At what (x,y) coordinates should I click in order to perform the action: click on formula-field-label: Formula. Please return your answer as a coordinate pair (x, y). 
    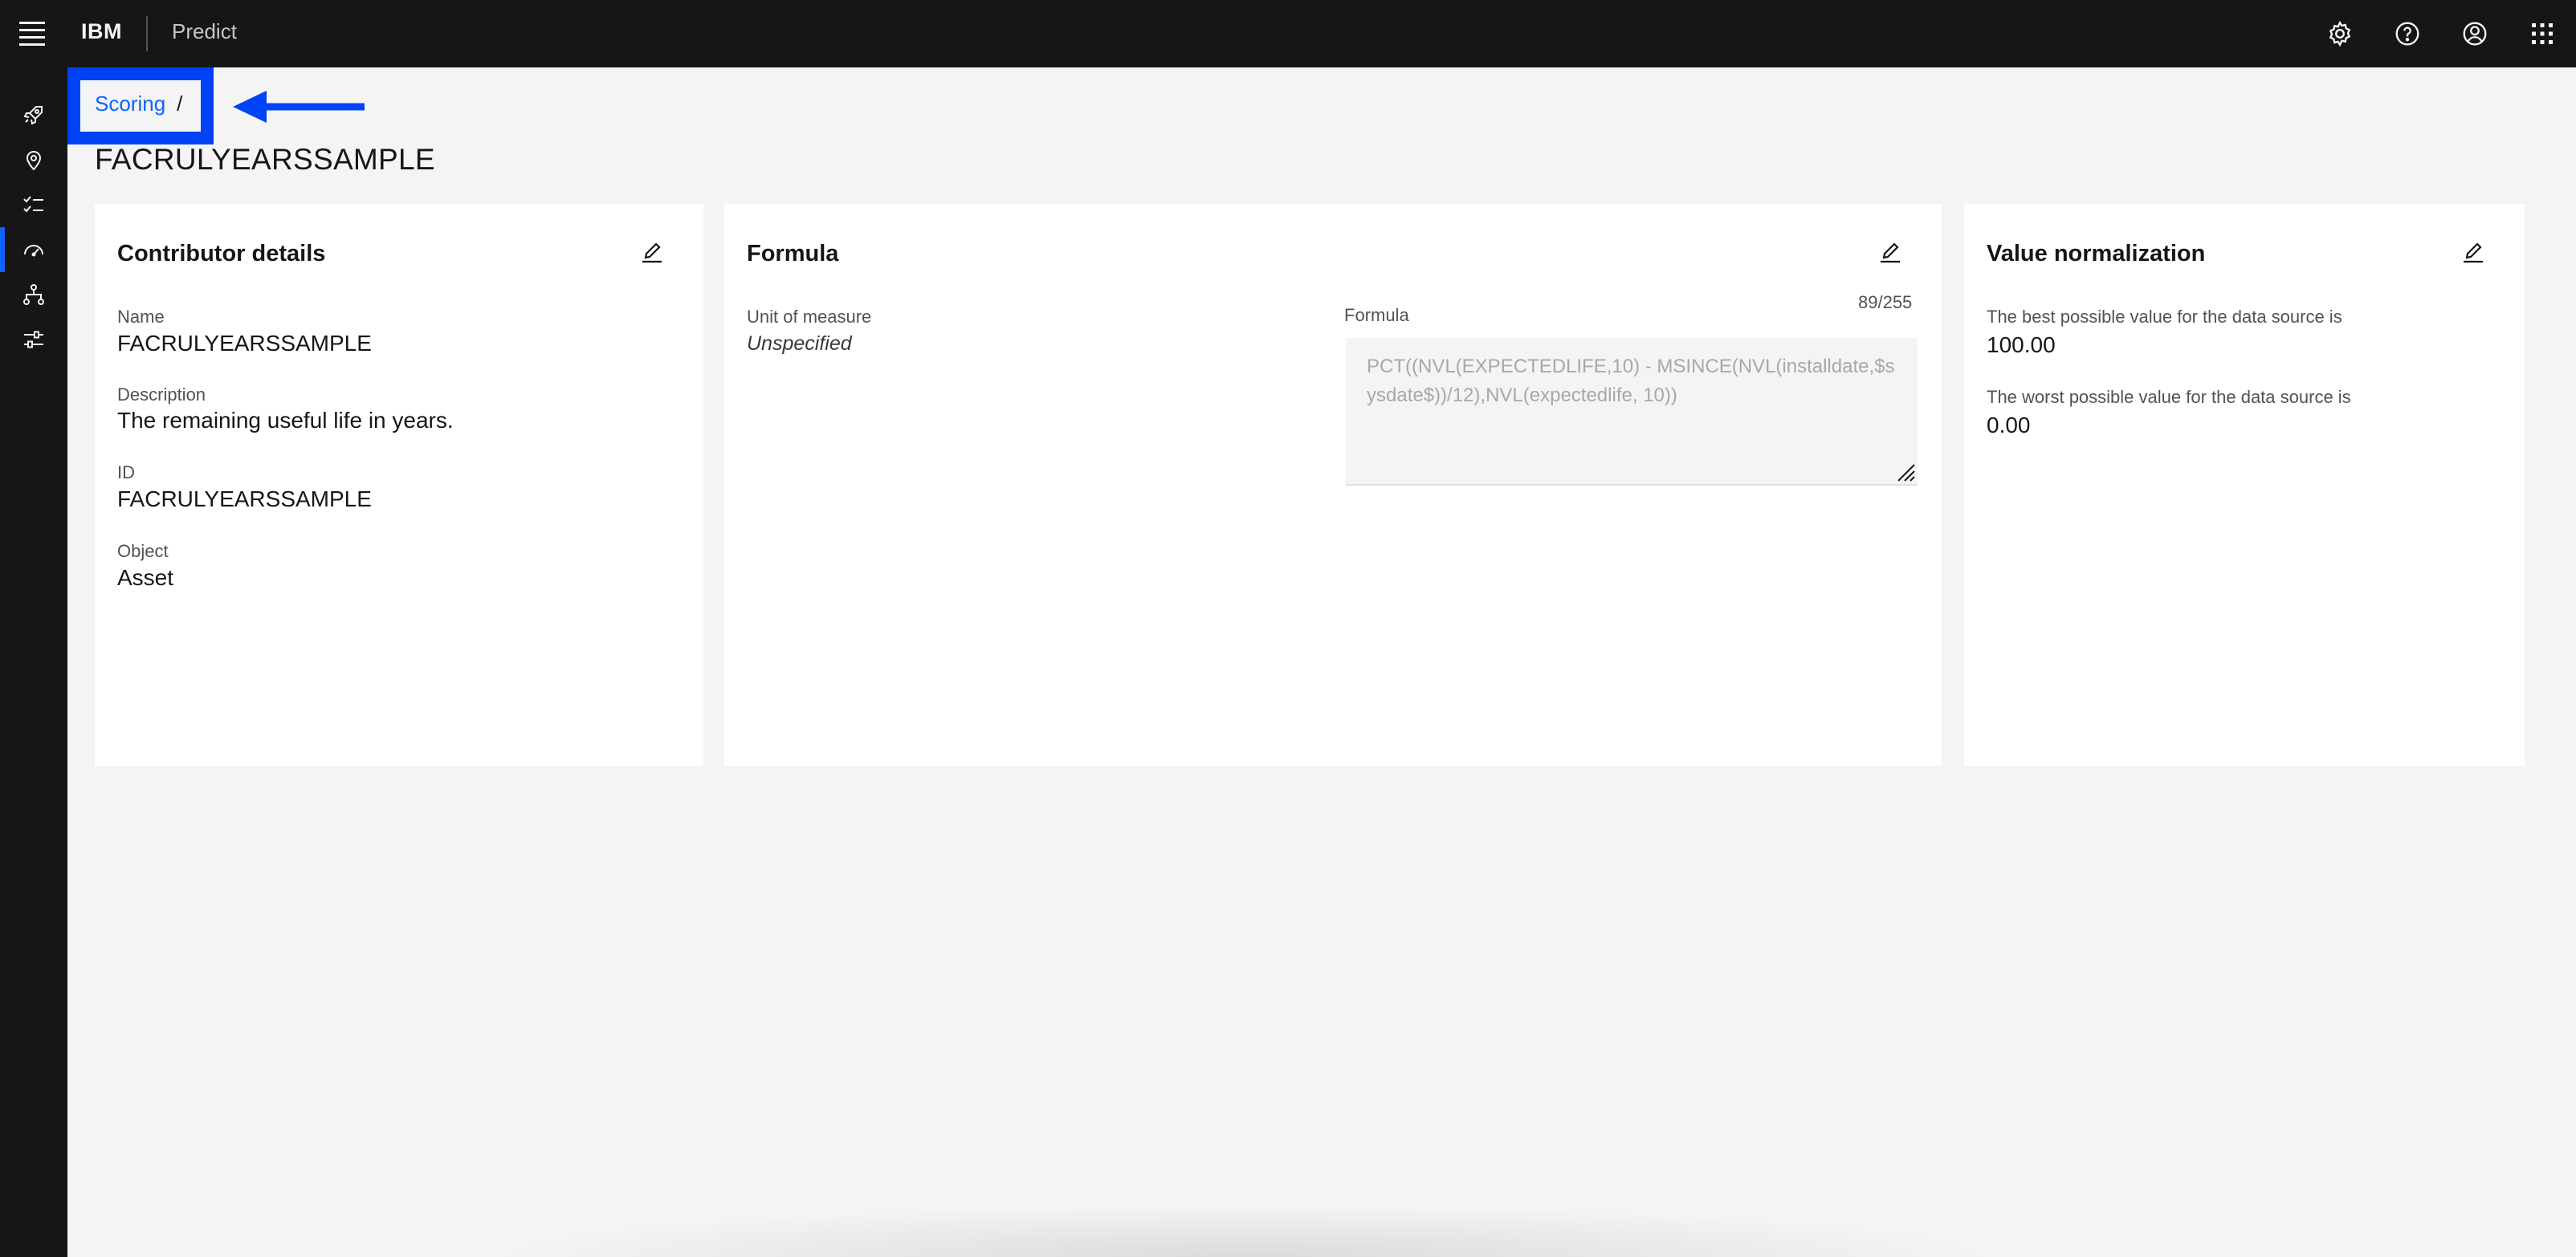
    Looking at the image, I should click on (1376, 315).